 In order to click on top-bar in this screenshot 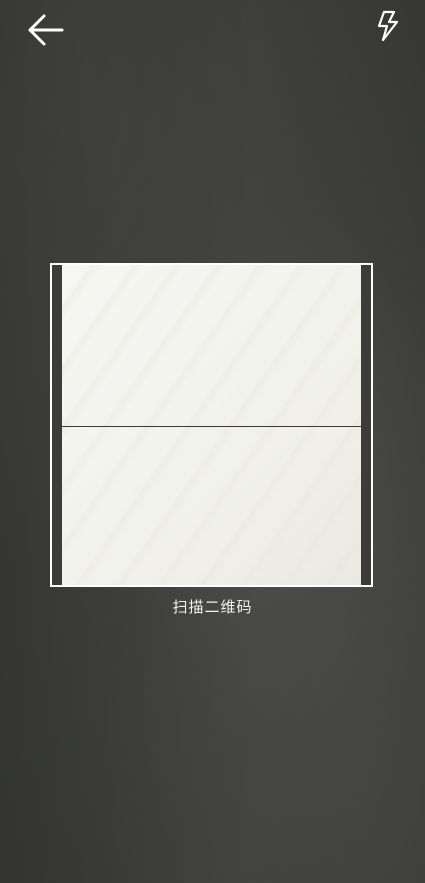, I will do `click(212, 30)`.